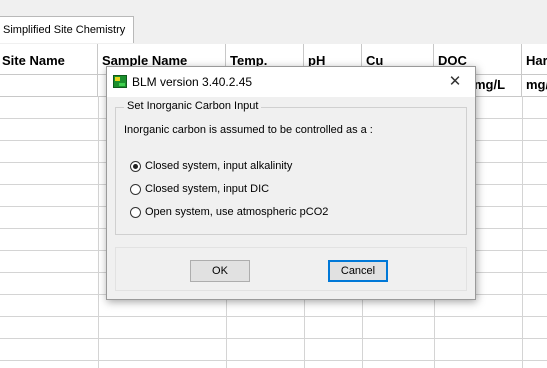  I want to click on close-icon: ✕, so click(455, 82).